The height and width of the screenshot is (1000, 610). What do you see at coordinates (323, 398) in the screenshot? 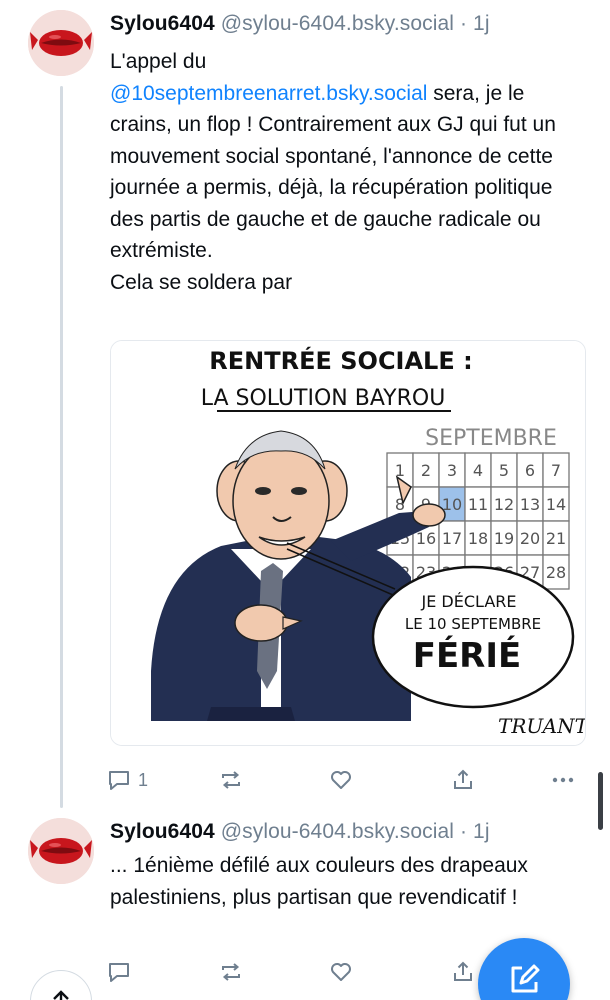
I see `cartoon-title-line-2: LA SOLUTION BAYROU` at bounding box center [323, 398].